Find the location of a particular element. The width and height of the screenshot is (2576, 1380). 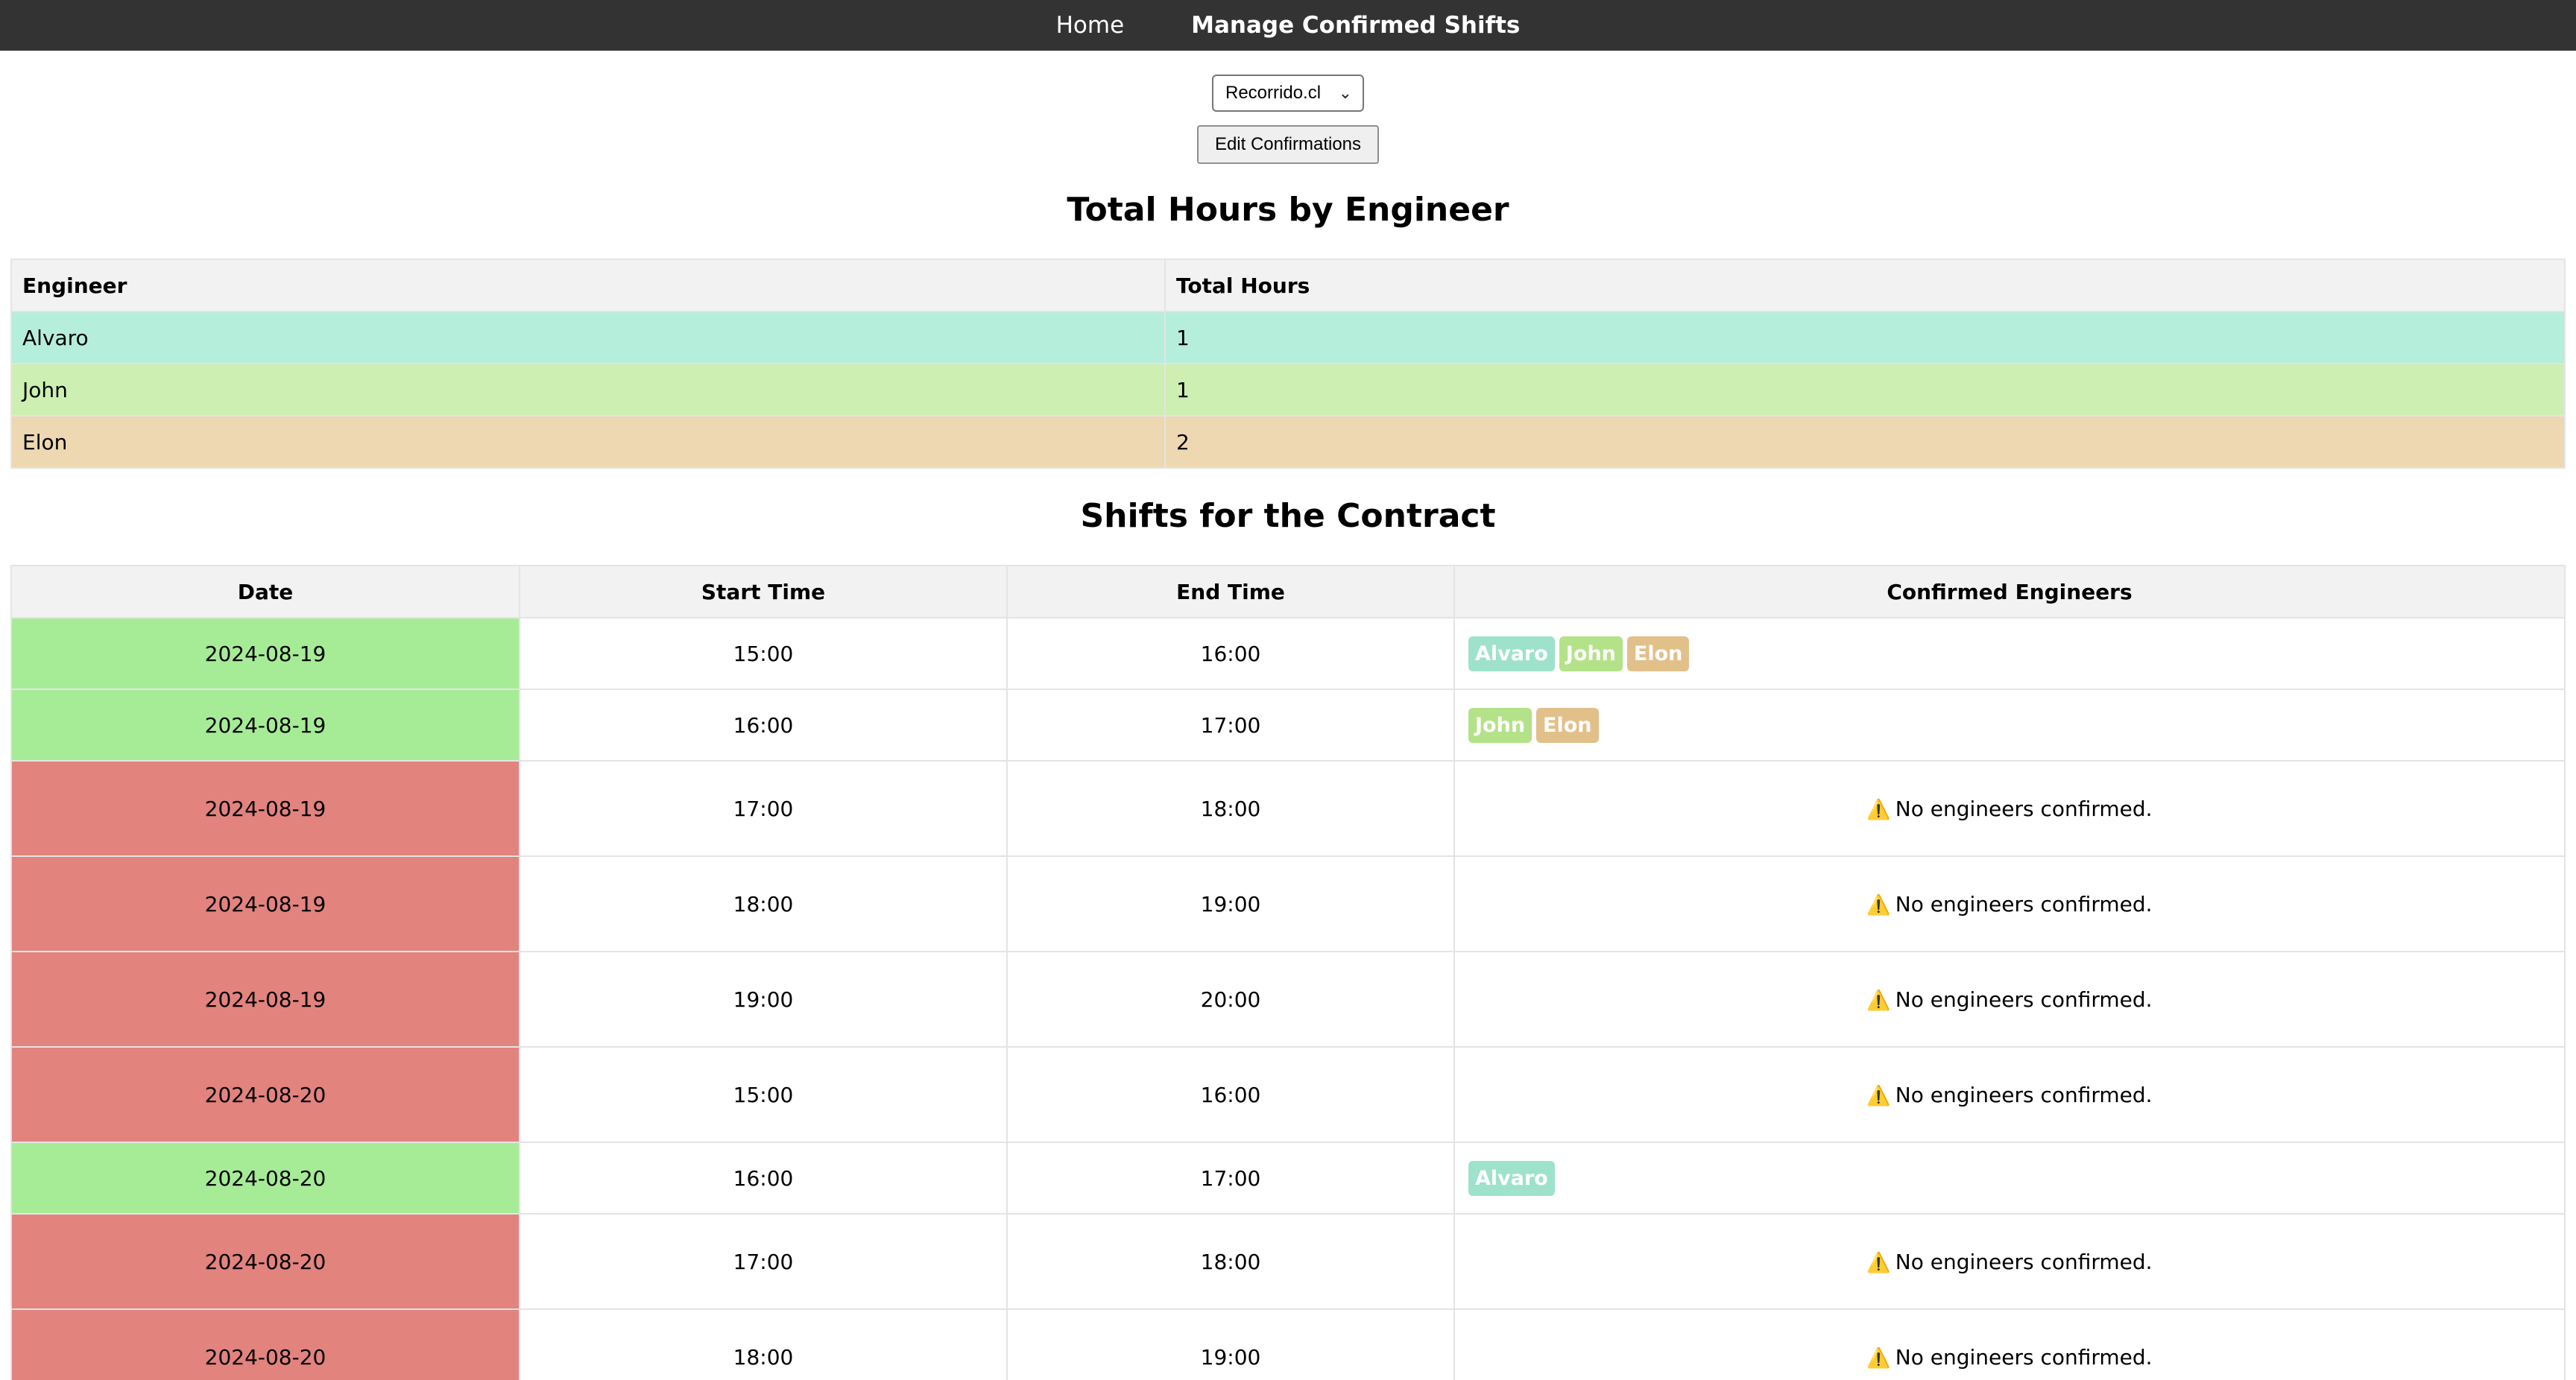

table-row: 2024-08-20 16:00 17:00 Alvaro is located at coordinates (1288, 1179).